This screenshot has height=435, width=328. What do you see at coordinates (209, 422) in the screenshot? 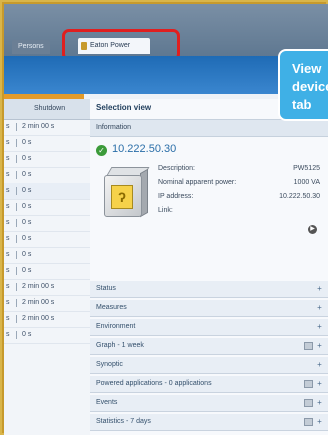
I see `section-statistics-7-days: Statistics - 7 days +` at bounding box center [209, 422].